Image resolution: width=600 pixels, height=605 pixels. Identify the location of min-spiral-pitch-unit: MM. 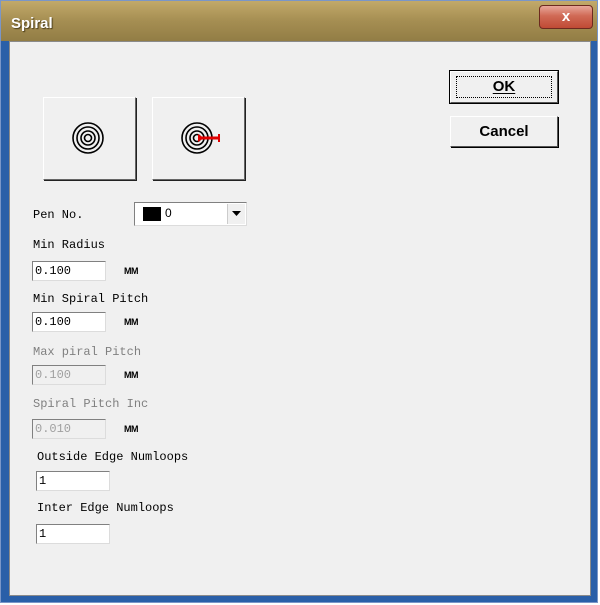
(131, 322).